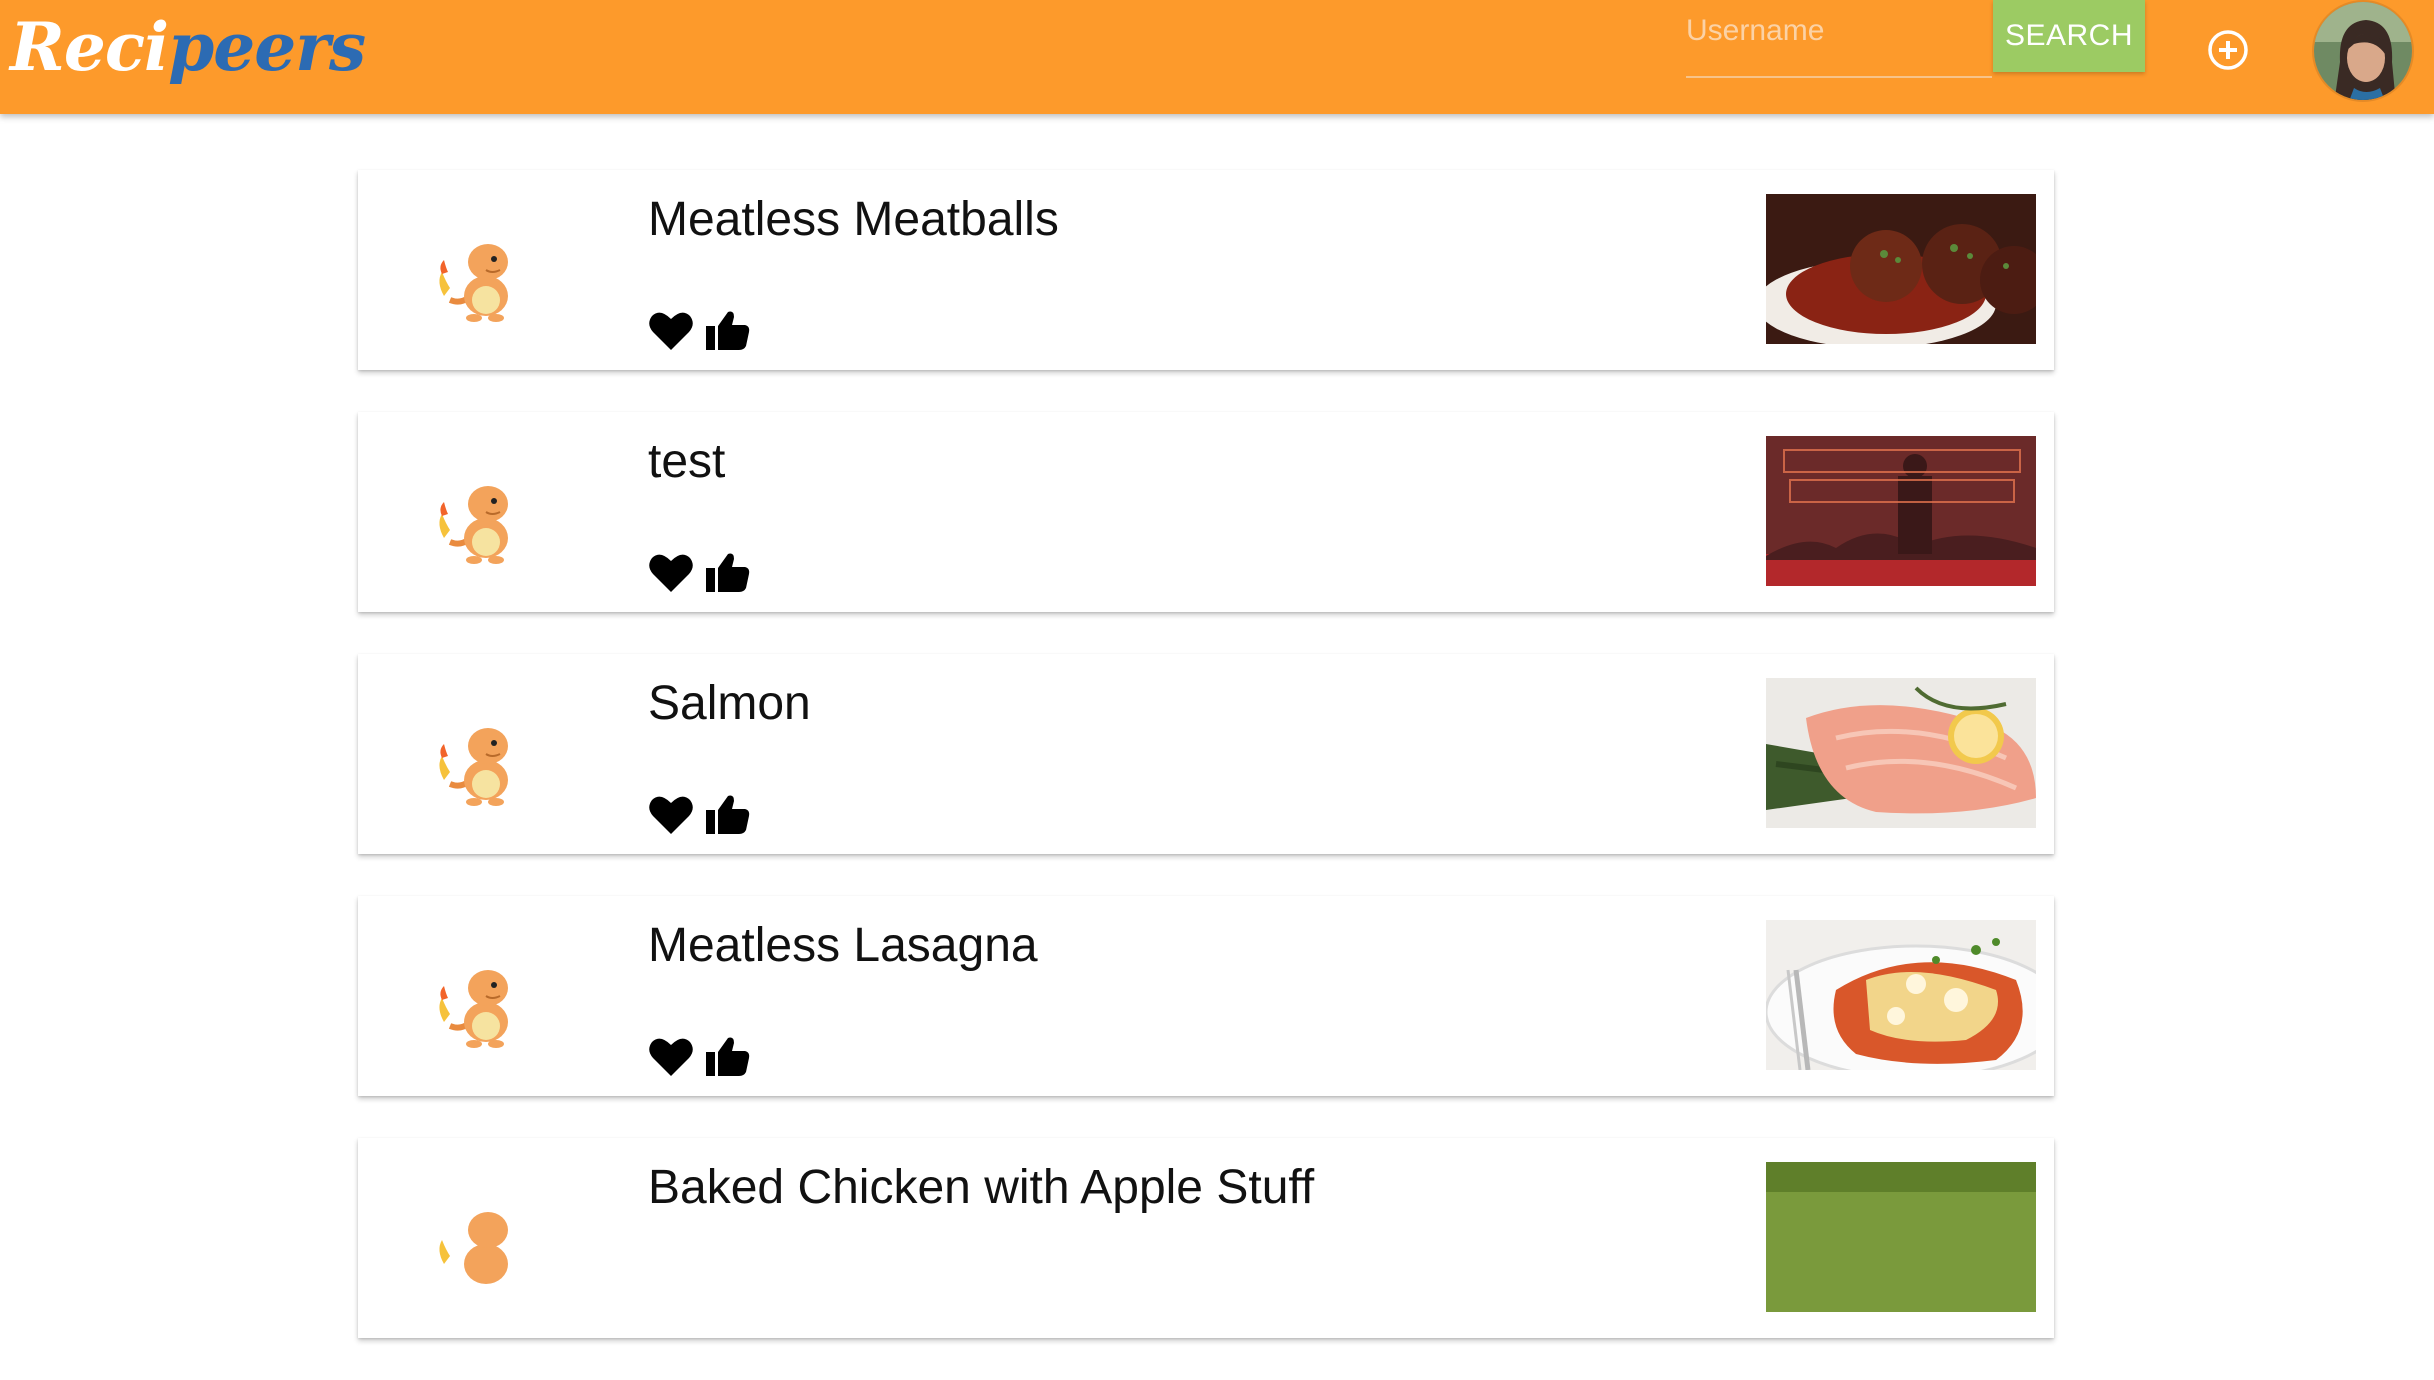 This screenshot has width=2434, height=1380. I want to click on app-logo: Recipeers, so click(188, 47).